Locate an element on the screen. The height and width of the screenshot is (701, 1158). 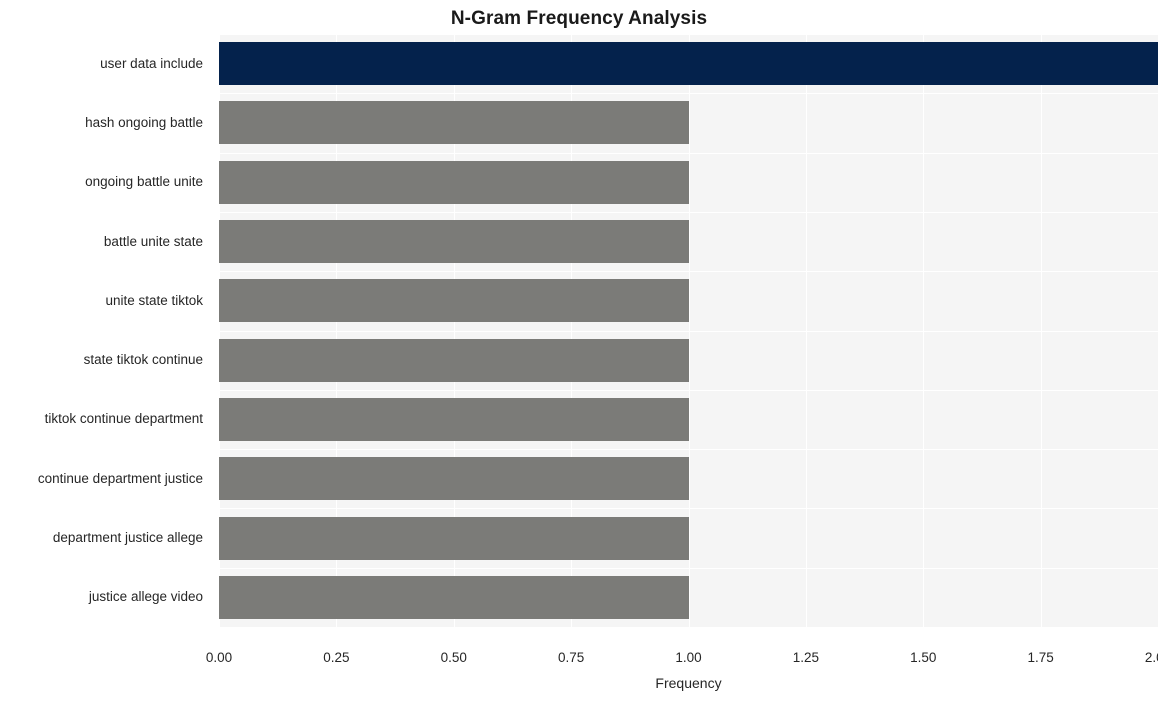
x-axis-tick-label: 0.00 is located at coordinates (219, 657).